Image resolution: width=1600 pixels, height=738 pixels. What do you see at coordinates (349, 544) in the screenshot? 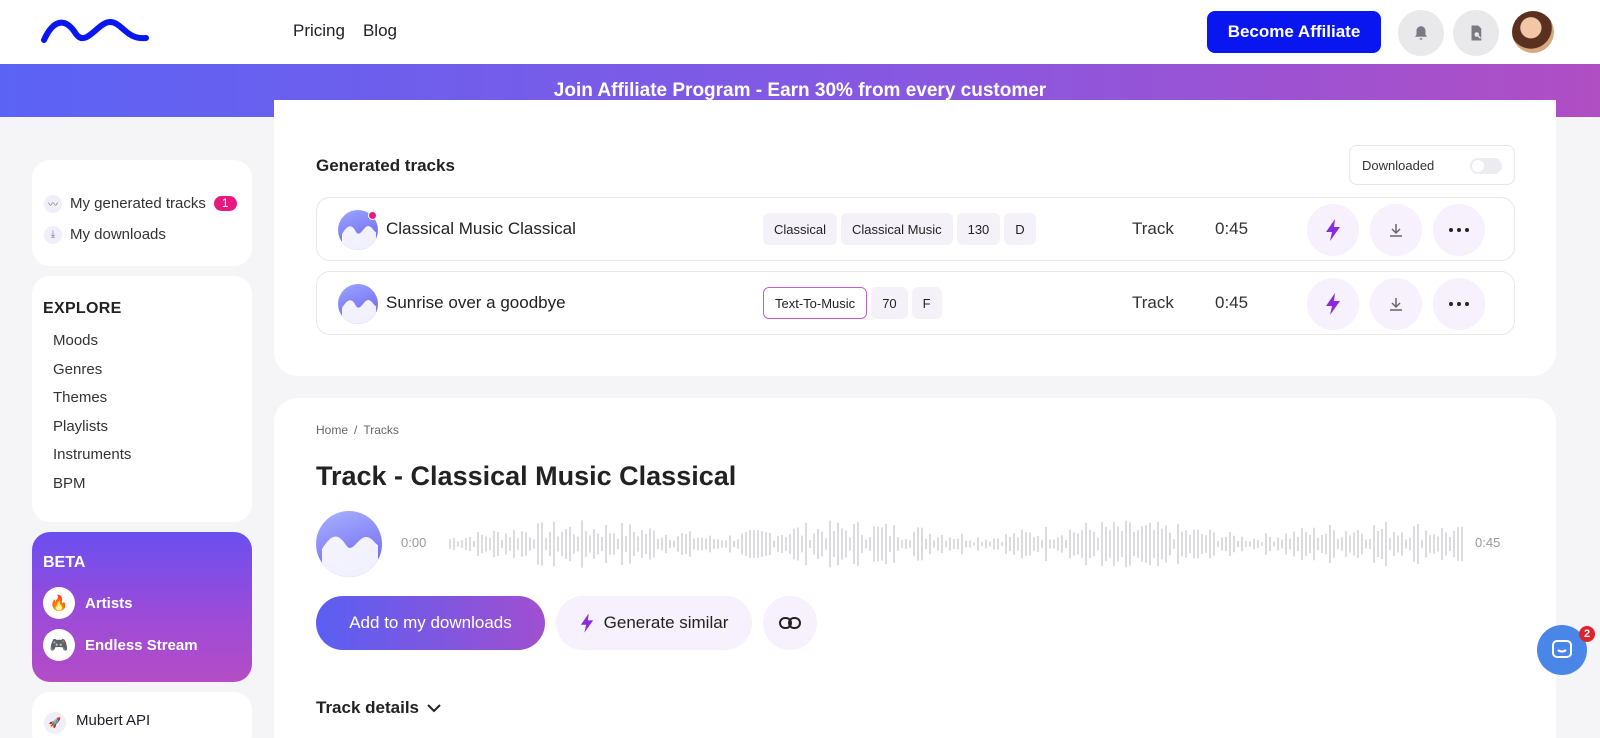
I see `play-cover-button` at bounding box center [349, 544].